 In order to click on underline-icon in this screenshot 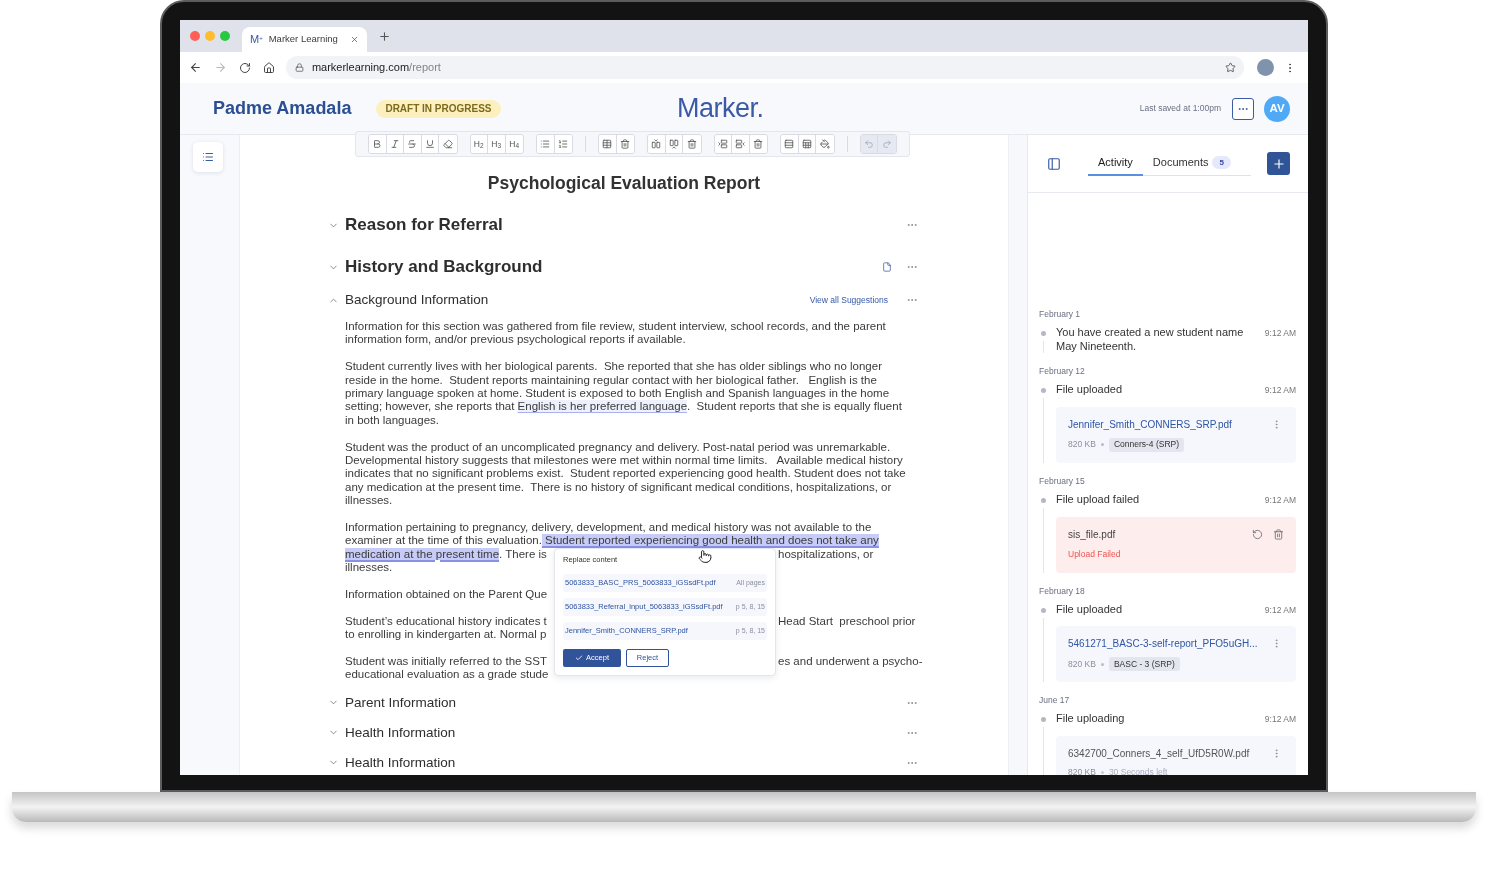, I will do `click(429, 144)`.